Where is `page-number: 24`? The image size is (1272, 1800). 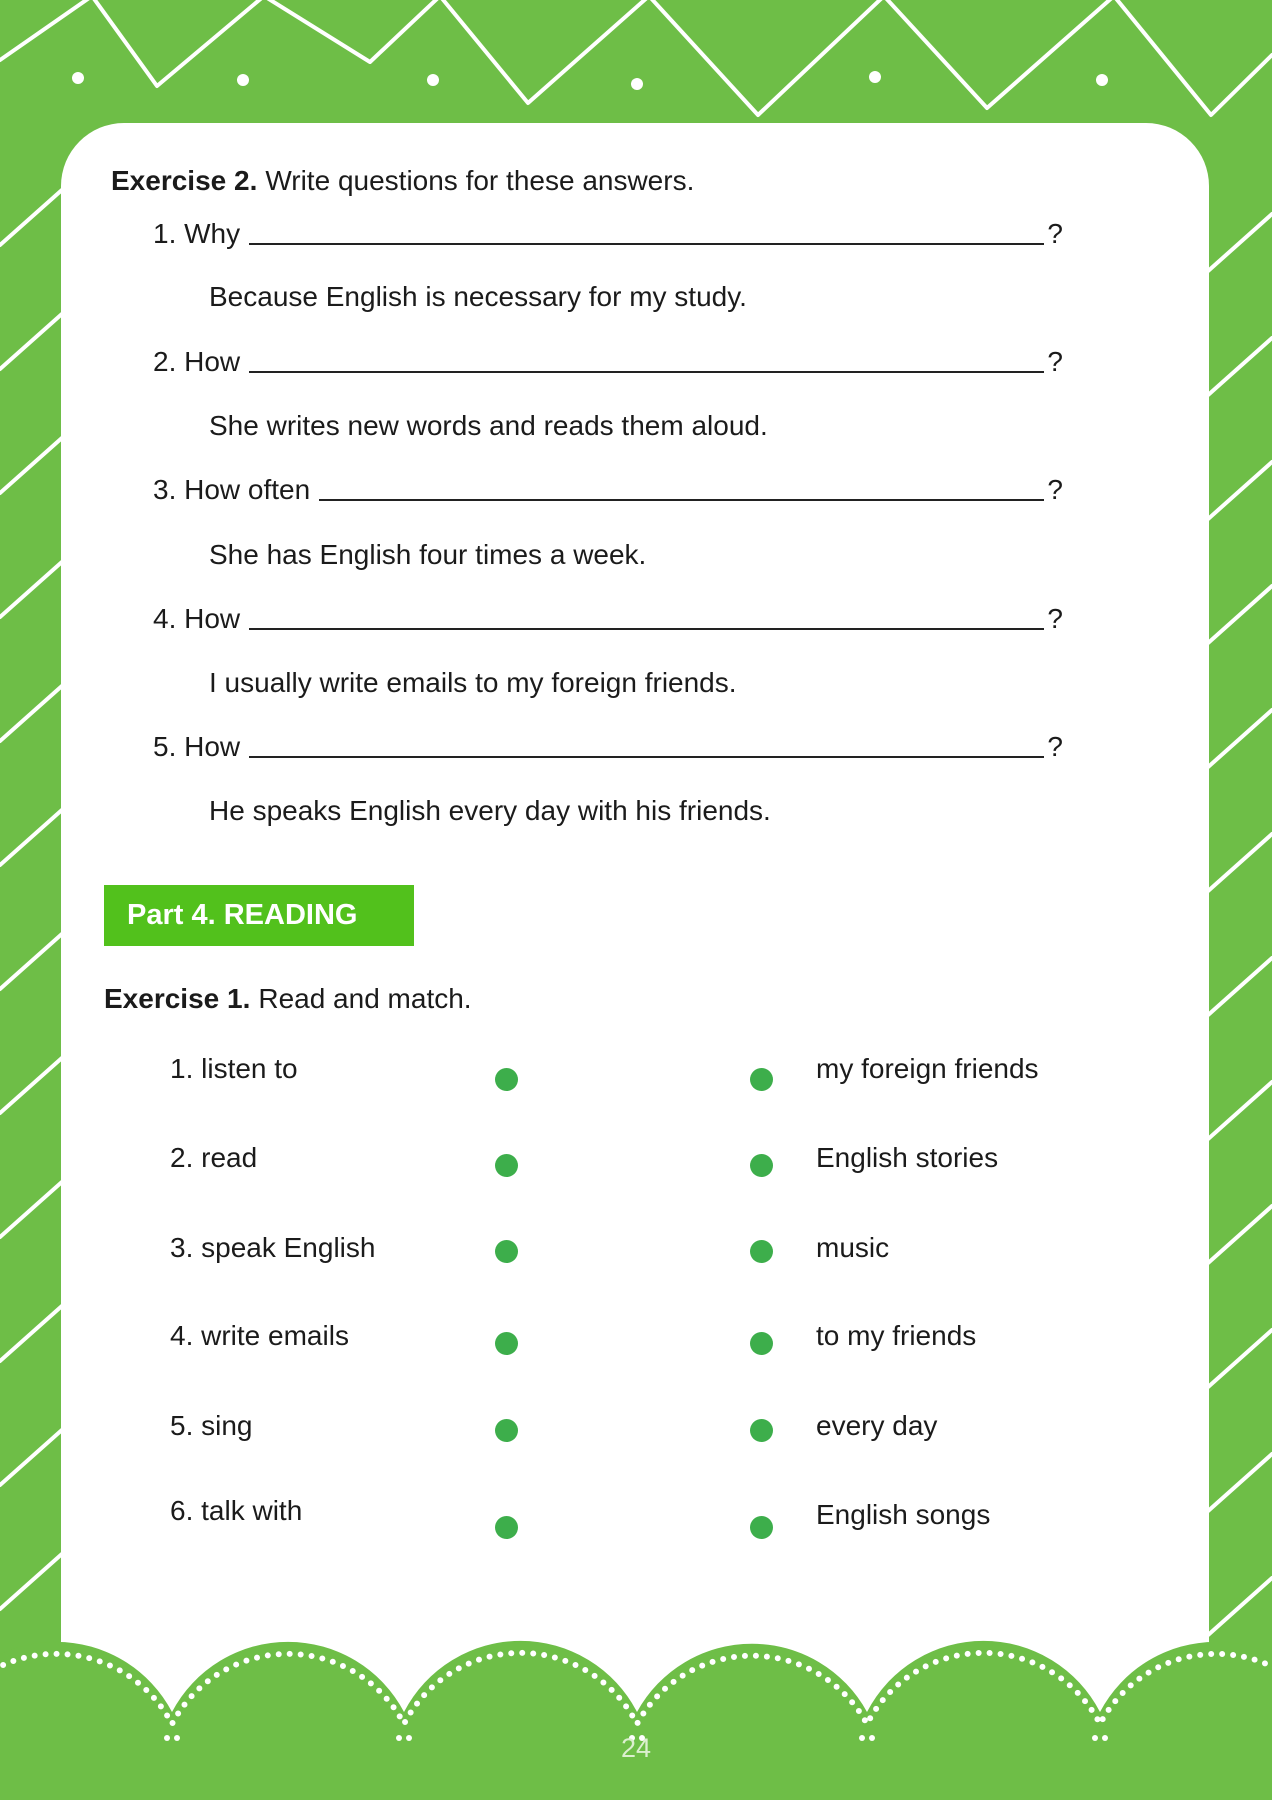
page-number: 24 is located at coordinates (636, 1748).